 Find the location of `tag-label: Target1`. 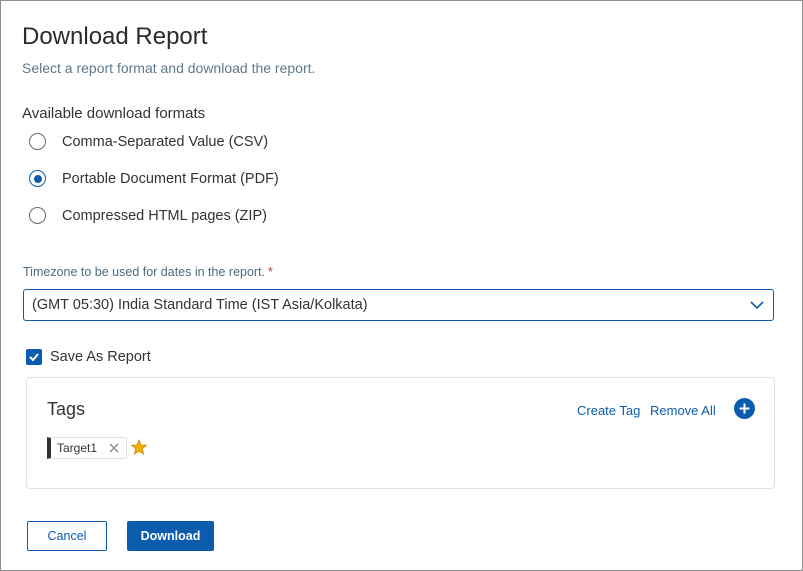

tag-label: Target1 is located at coordinates (77, 448).